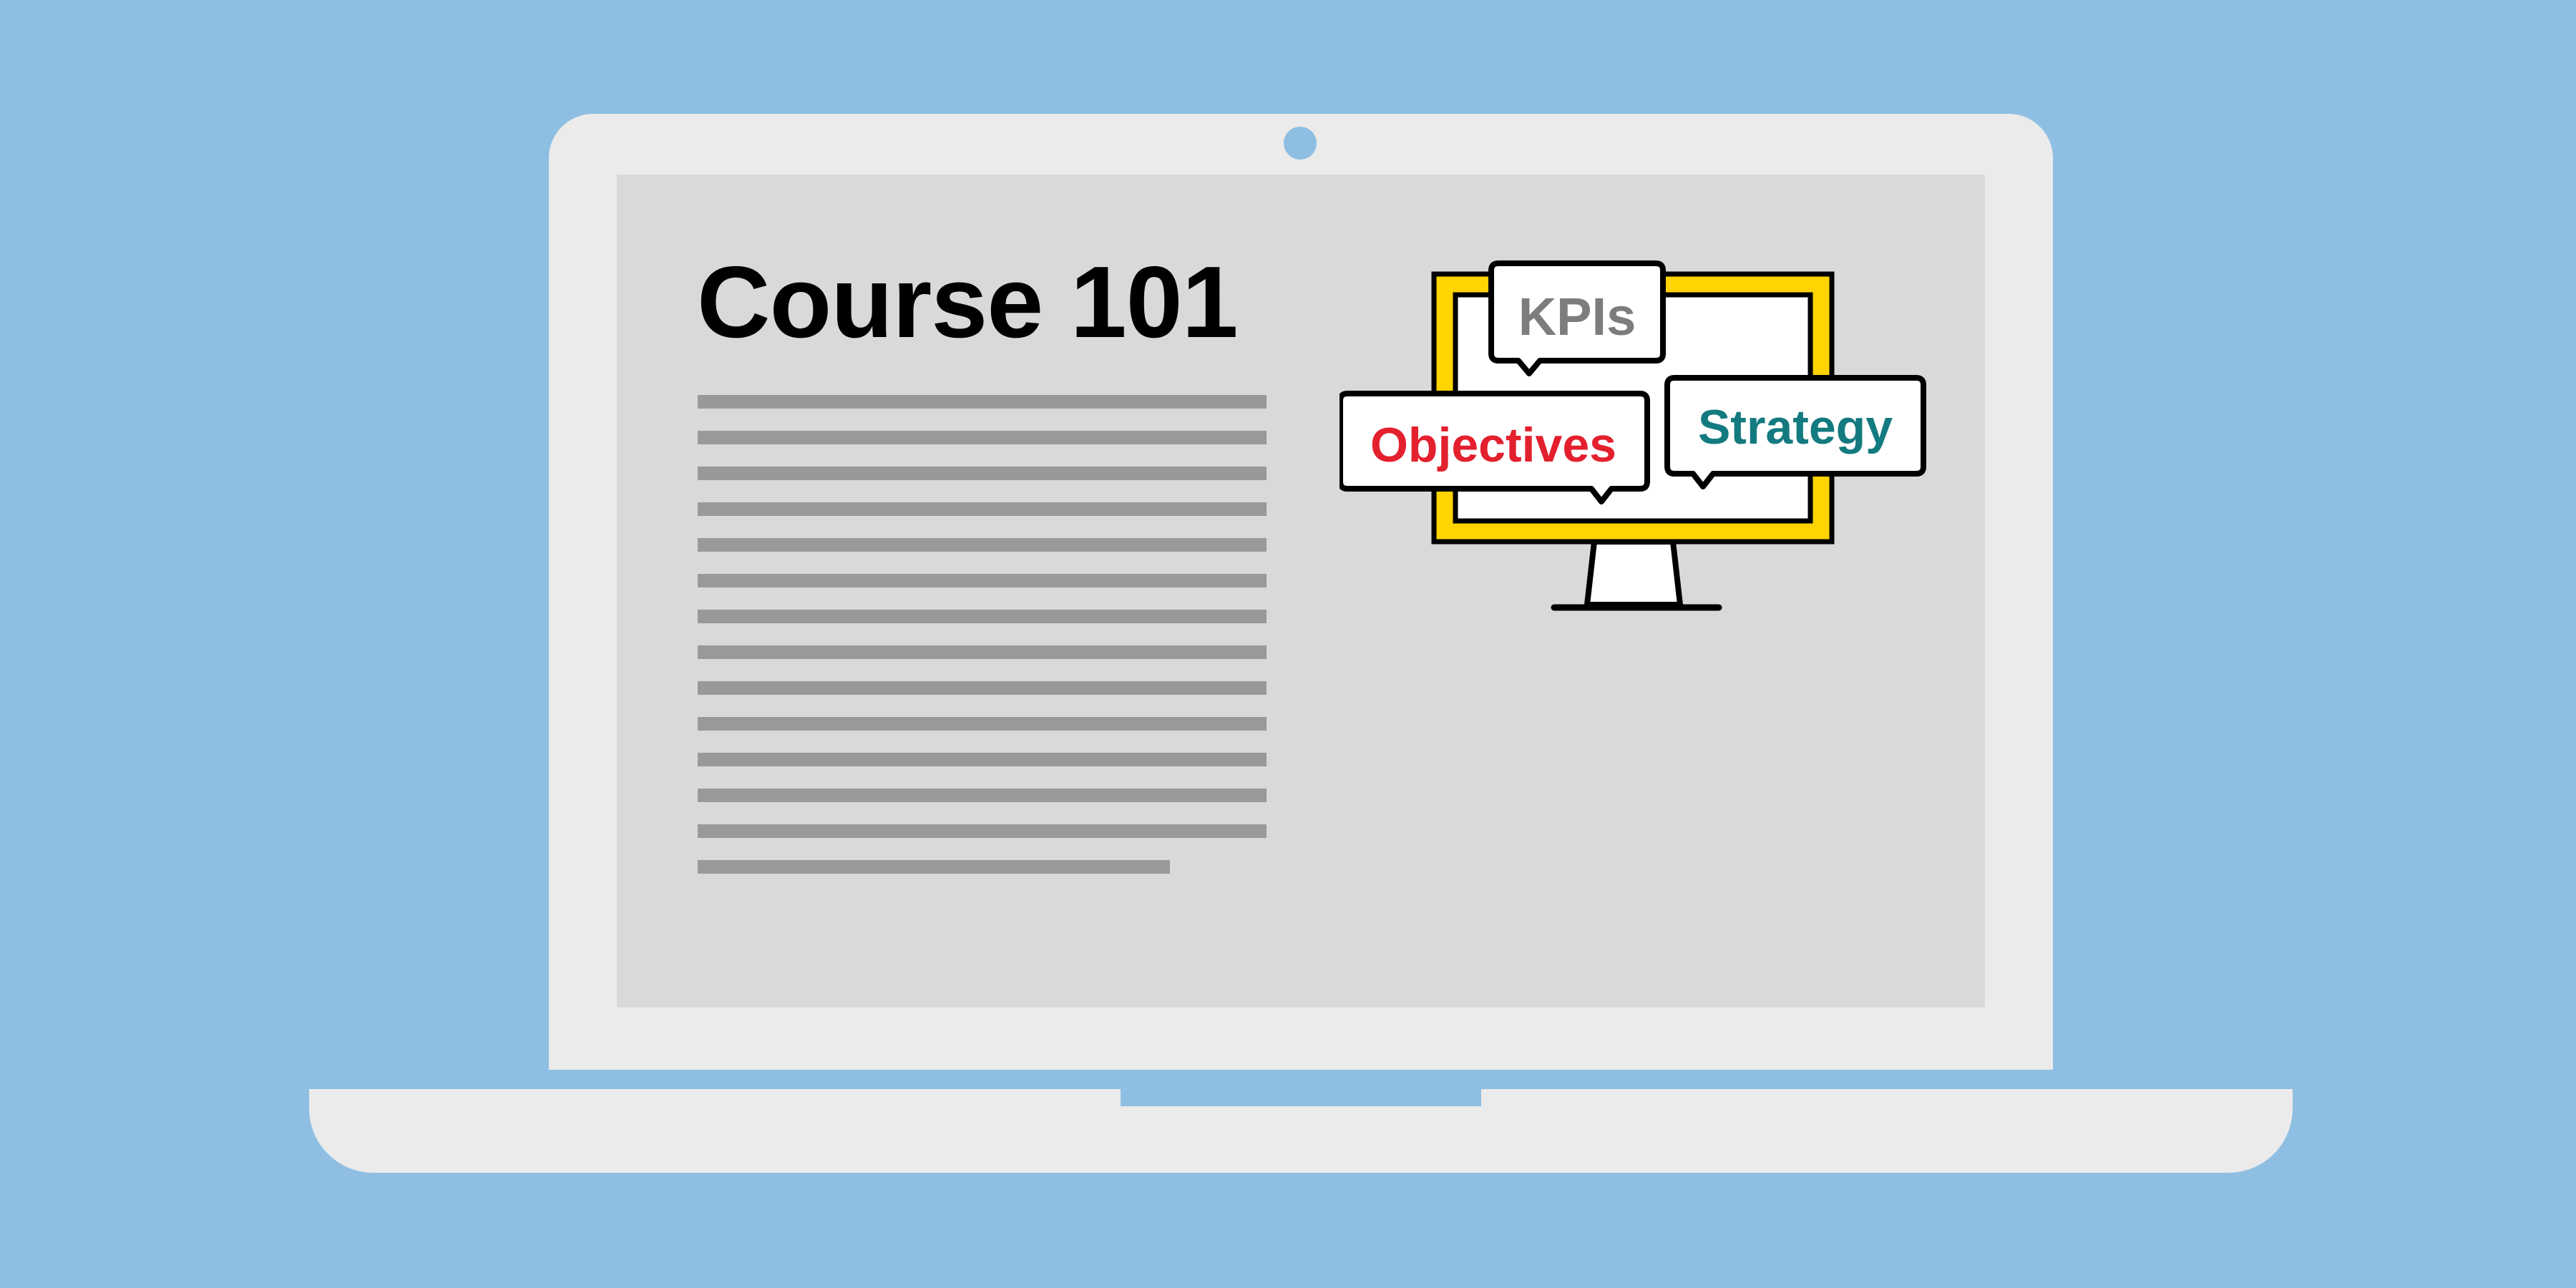 The height and width of the screenshot is (1288, 2576). Describe the element at coordinates (1301, 1097) in the screenshot. I see `laptop-base-notch` at that location.